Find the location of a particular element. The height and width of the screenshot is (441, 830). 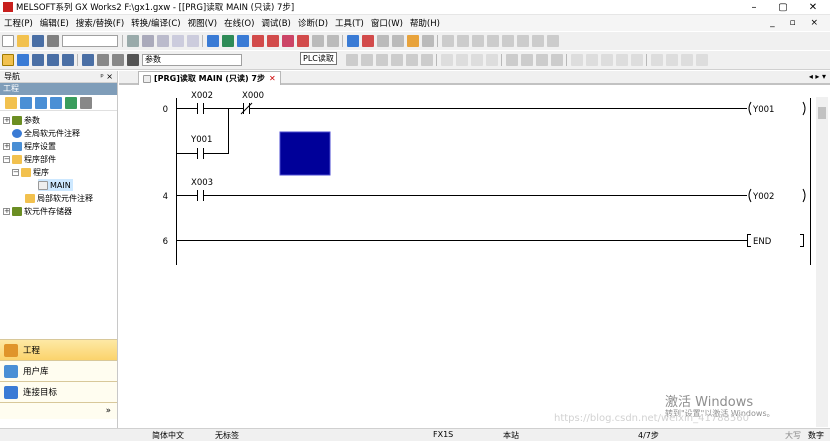

menu-help: 帮助(H) is located at coordinates (425, 23).